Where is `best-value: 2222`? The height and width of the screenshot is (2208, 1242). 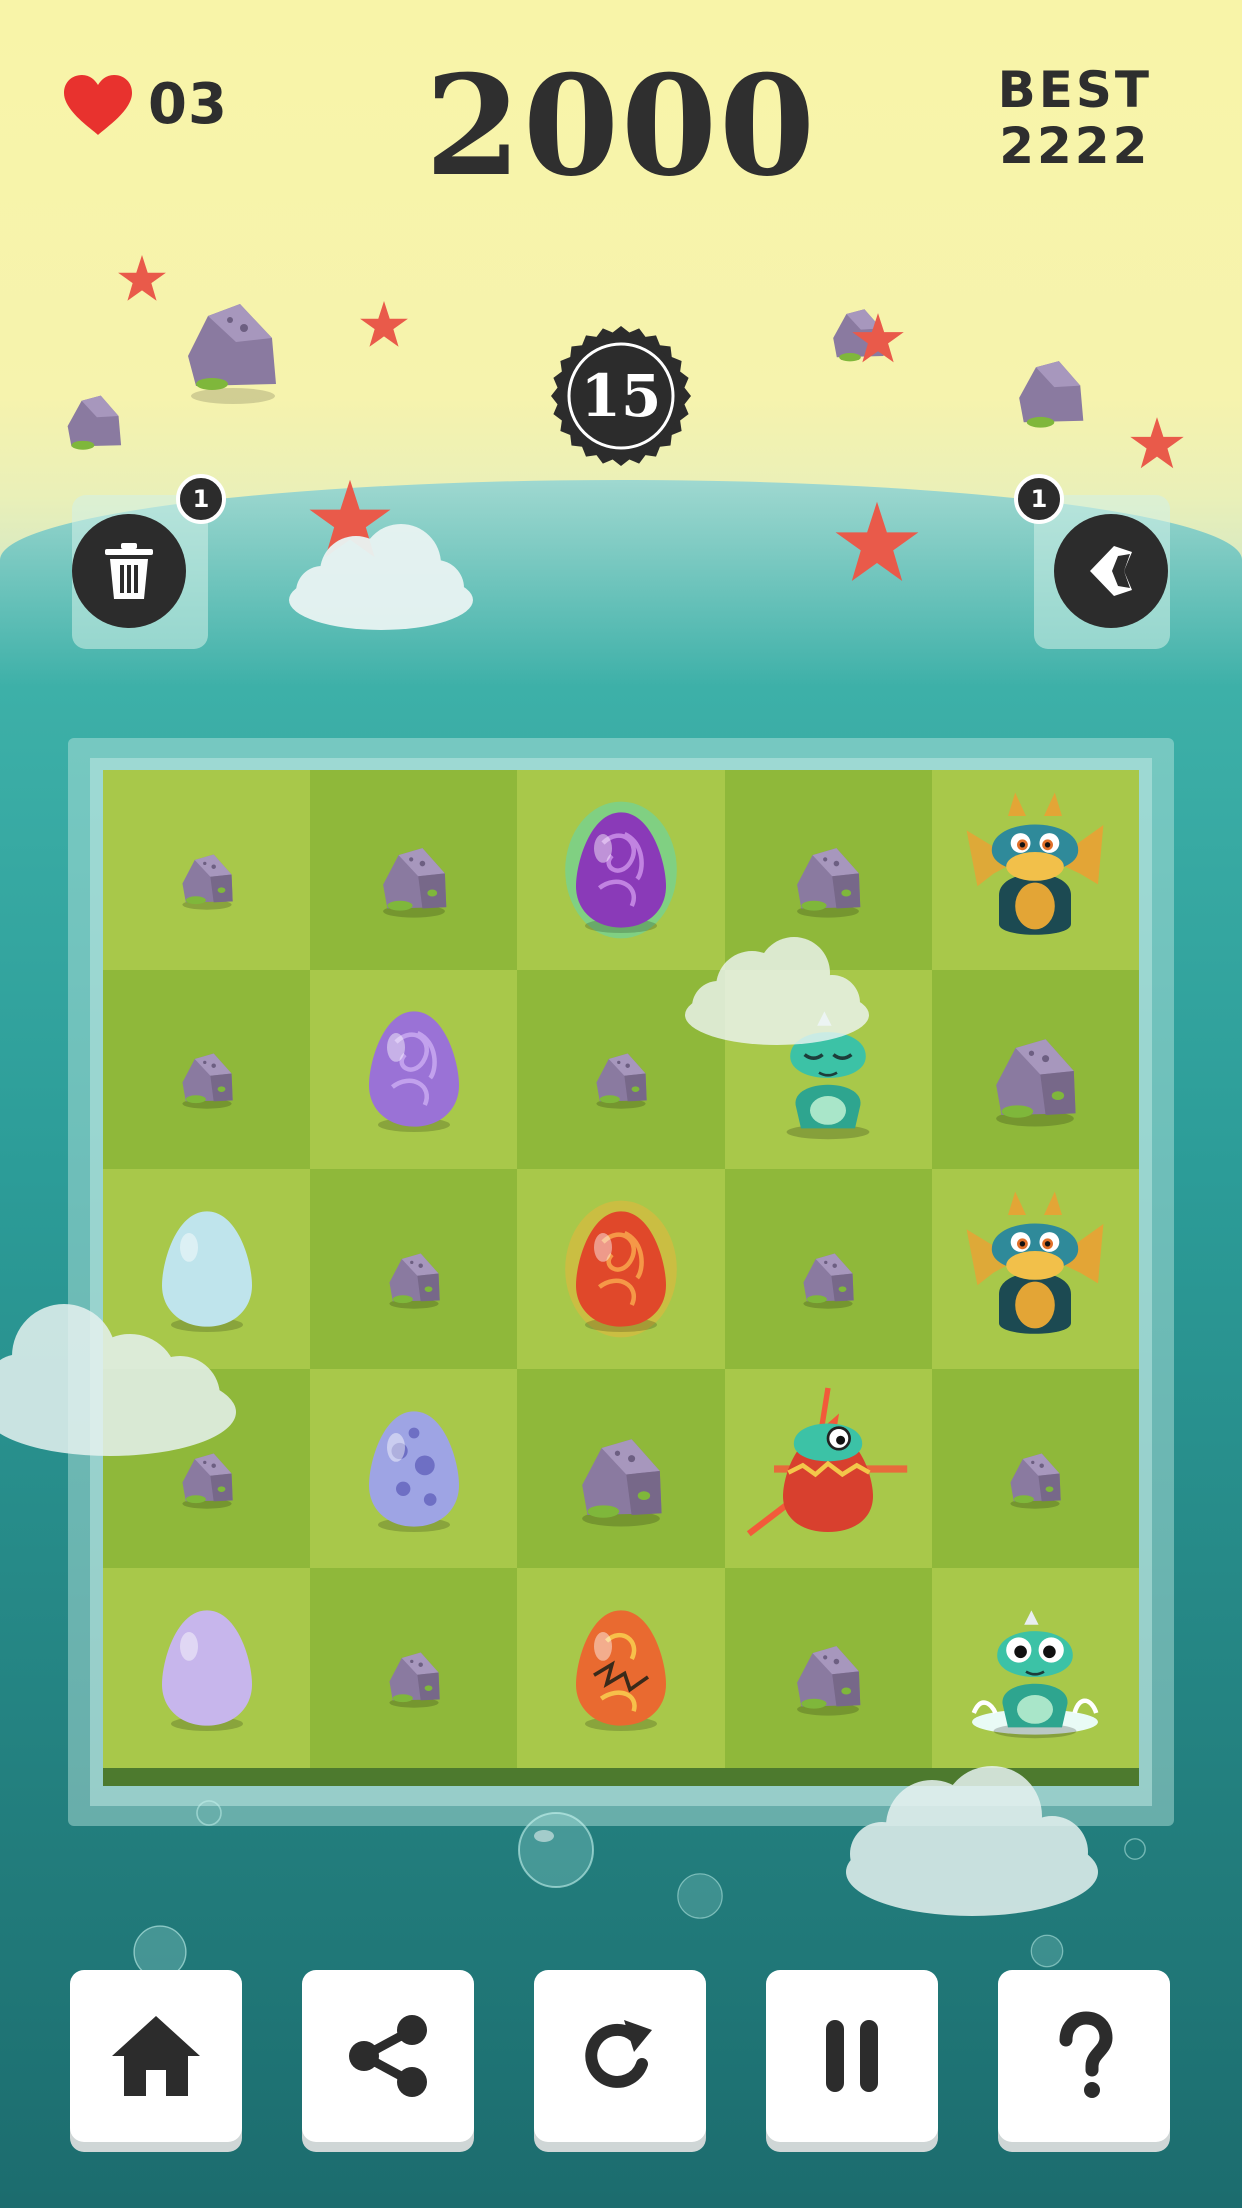
best-value: 2222 is located at coordinates (1075, 146).